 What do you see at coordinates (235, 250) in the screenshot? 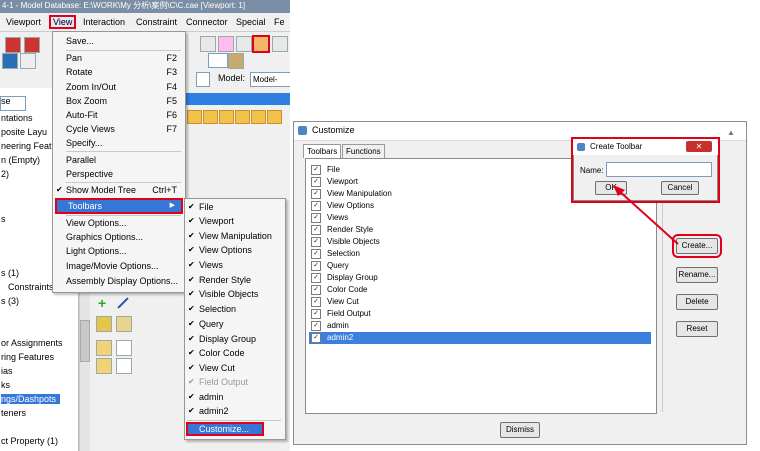
I see `toolbar-item-view-options: ✔ View Options` at bounding box center [235, 250].